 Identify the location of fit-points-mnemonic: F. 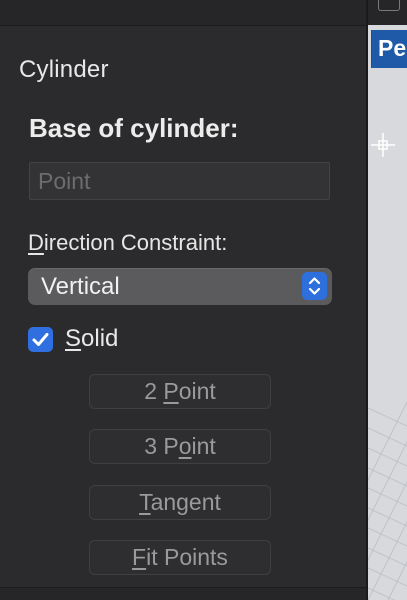
(139, 557).